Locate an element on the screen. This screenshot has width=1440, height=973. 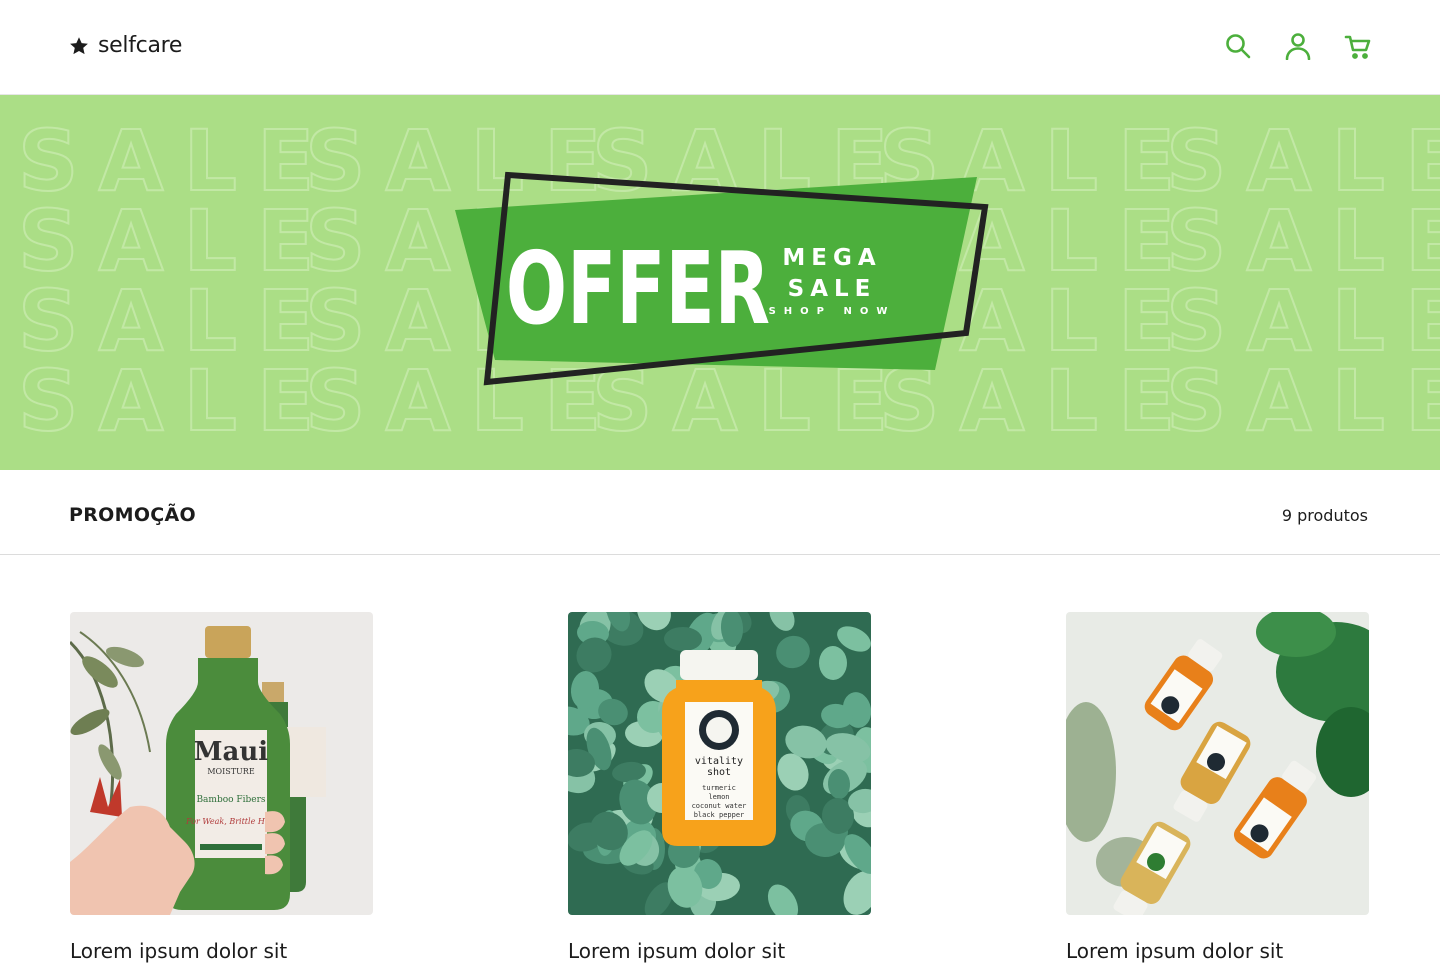
cart-icon is located at coordinates (1357, 47).